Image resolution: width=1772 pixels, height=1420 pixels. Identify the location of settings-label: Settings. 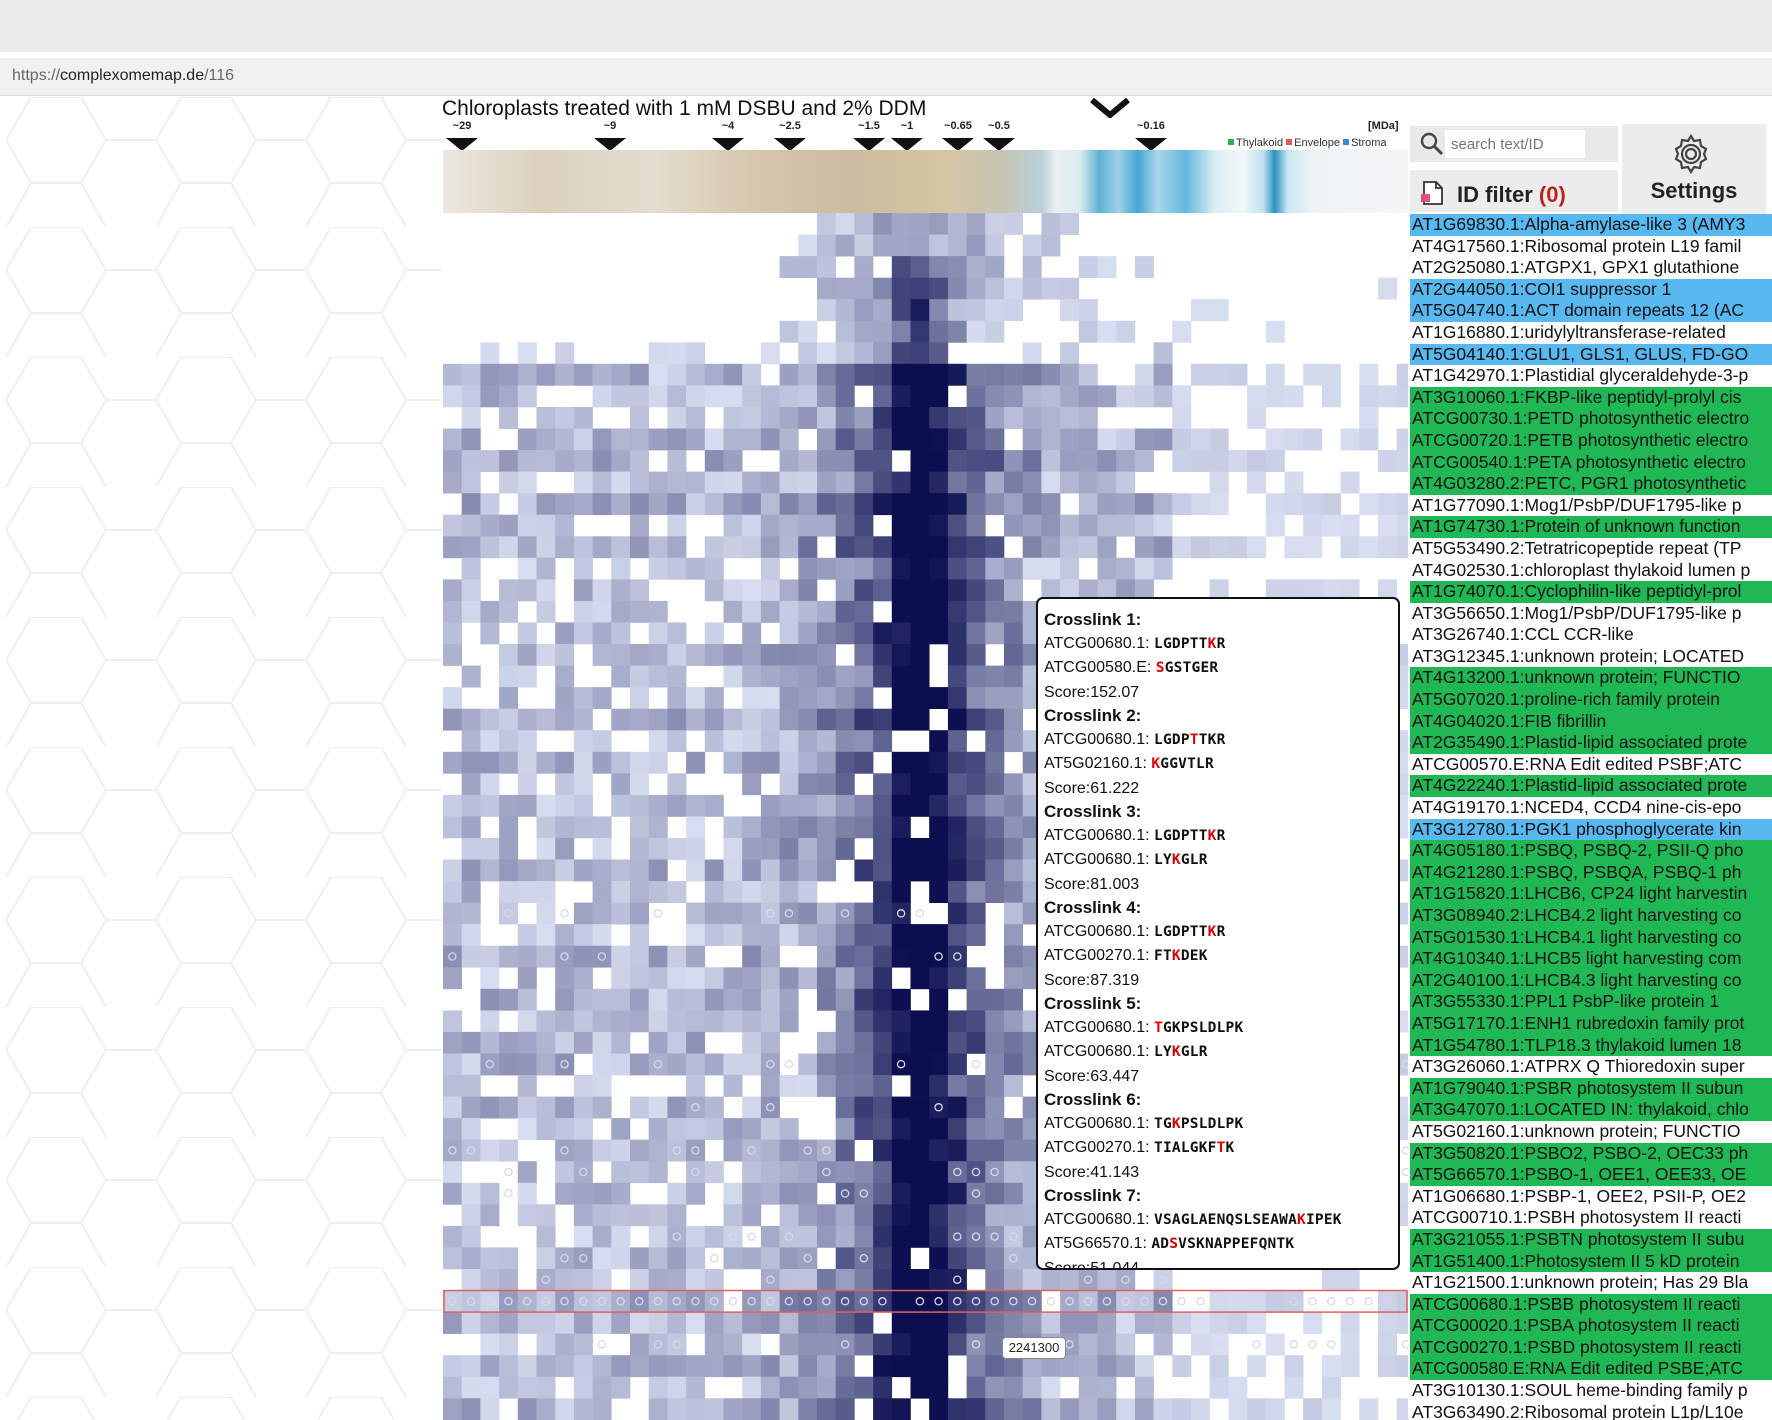
(1694, 191).